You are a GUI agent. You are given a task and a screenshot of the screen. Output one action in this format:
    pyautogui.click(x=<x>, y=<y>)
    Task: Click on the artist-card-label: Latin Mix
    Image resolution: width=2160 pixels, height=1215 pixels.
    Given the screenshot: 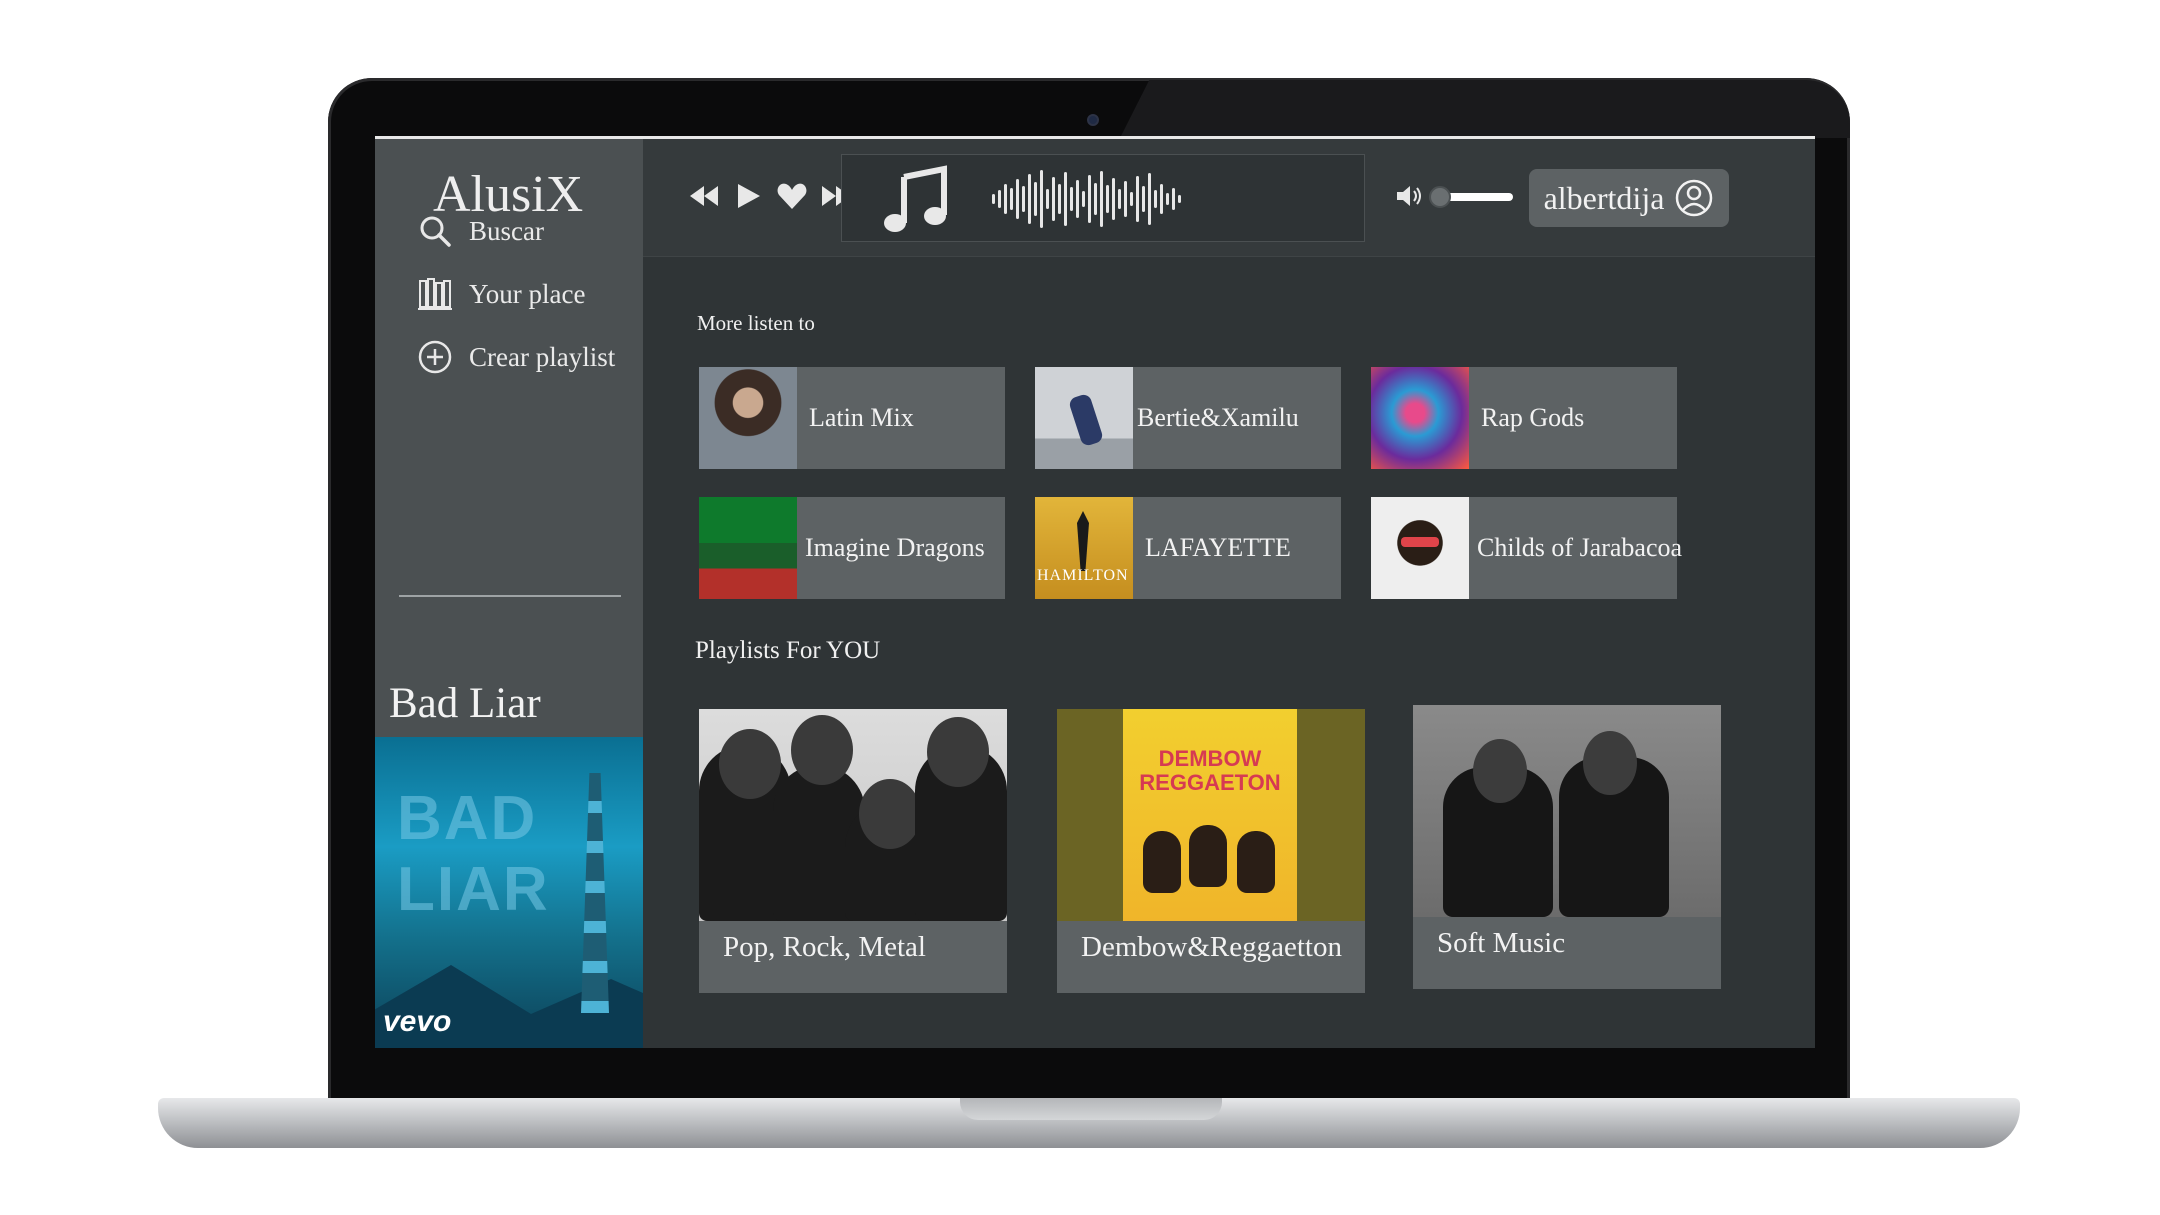 What is the action you would take?
    pyautogui.click(x=861, y=417)
    